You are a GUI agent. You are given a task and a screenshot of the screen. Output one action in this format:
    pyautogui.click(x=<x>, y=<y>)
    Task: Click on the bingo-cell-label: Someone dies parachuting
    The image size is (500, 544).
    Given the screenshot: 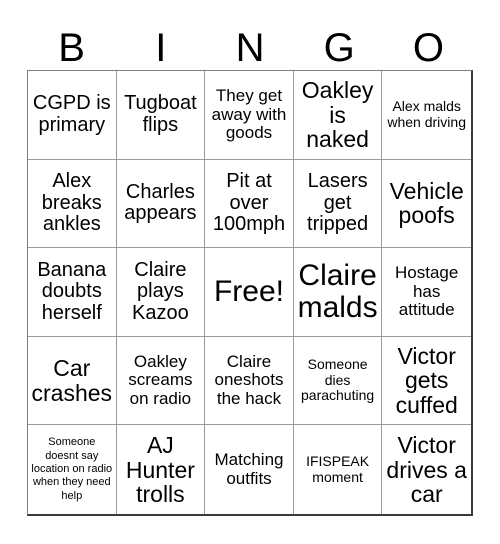 What is the action you would take?
    pyautogui.click(x=338, y=380)
    